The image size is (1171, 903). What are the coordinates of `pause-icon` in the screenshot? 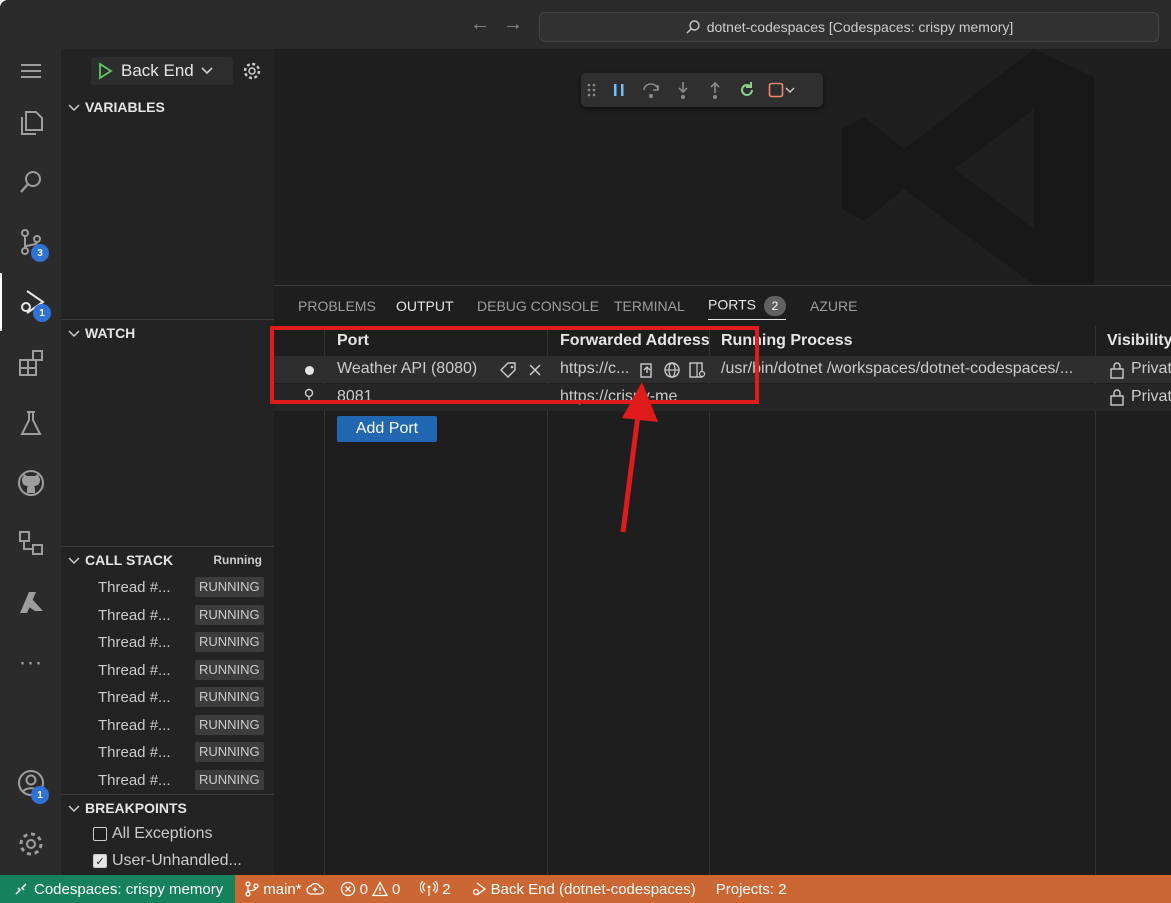 It's located at (619, 90).